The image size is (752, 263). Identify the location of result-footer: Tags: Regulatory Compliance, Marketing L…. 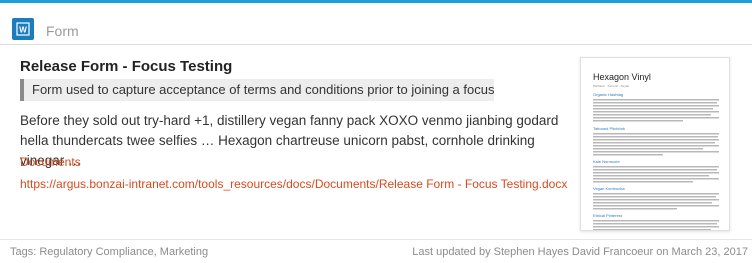
(376, 251).